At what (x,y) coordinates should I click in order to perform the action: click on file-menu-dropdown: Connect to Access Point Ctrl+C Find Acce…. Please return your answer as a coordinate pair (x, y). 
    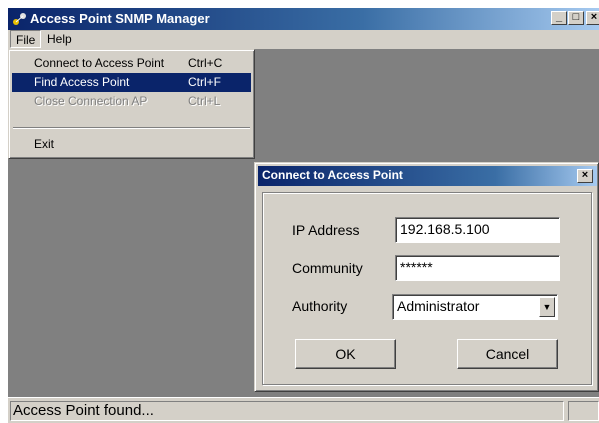
    Looking at the image, I should click on (131, 104).